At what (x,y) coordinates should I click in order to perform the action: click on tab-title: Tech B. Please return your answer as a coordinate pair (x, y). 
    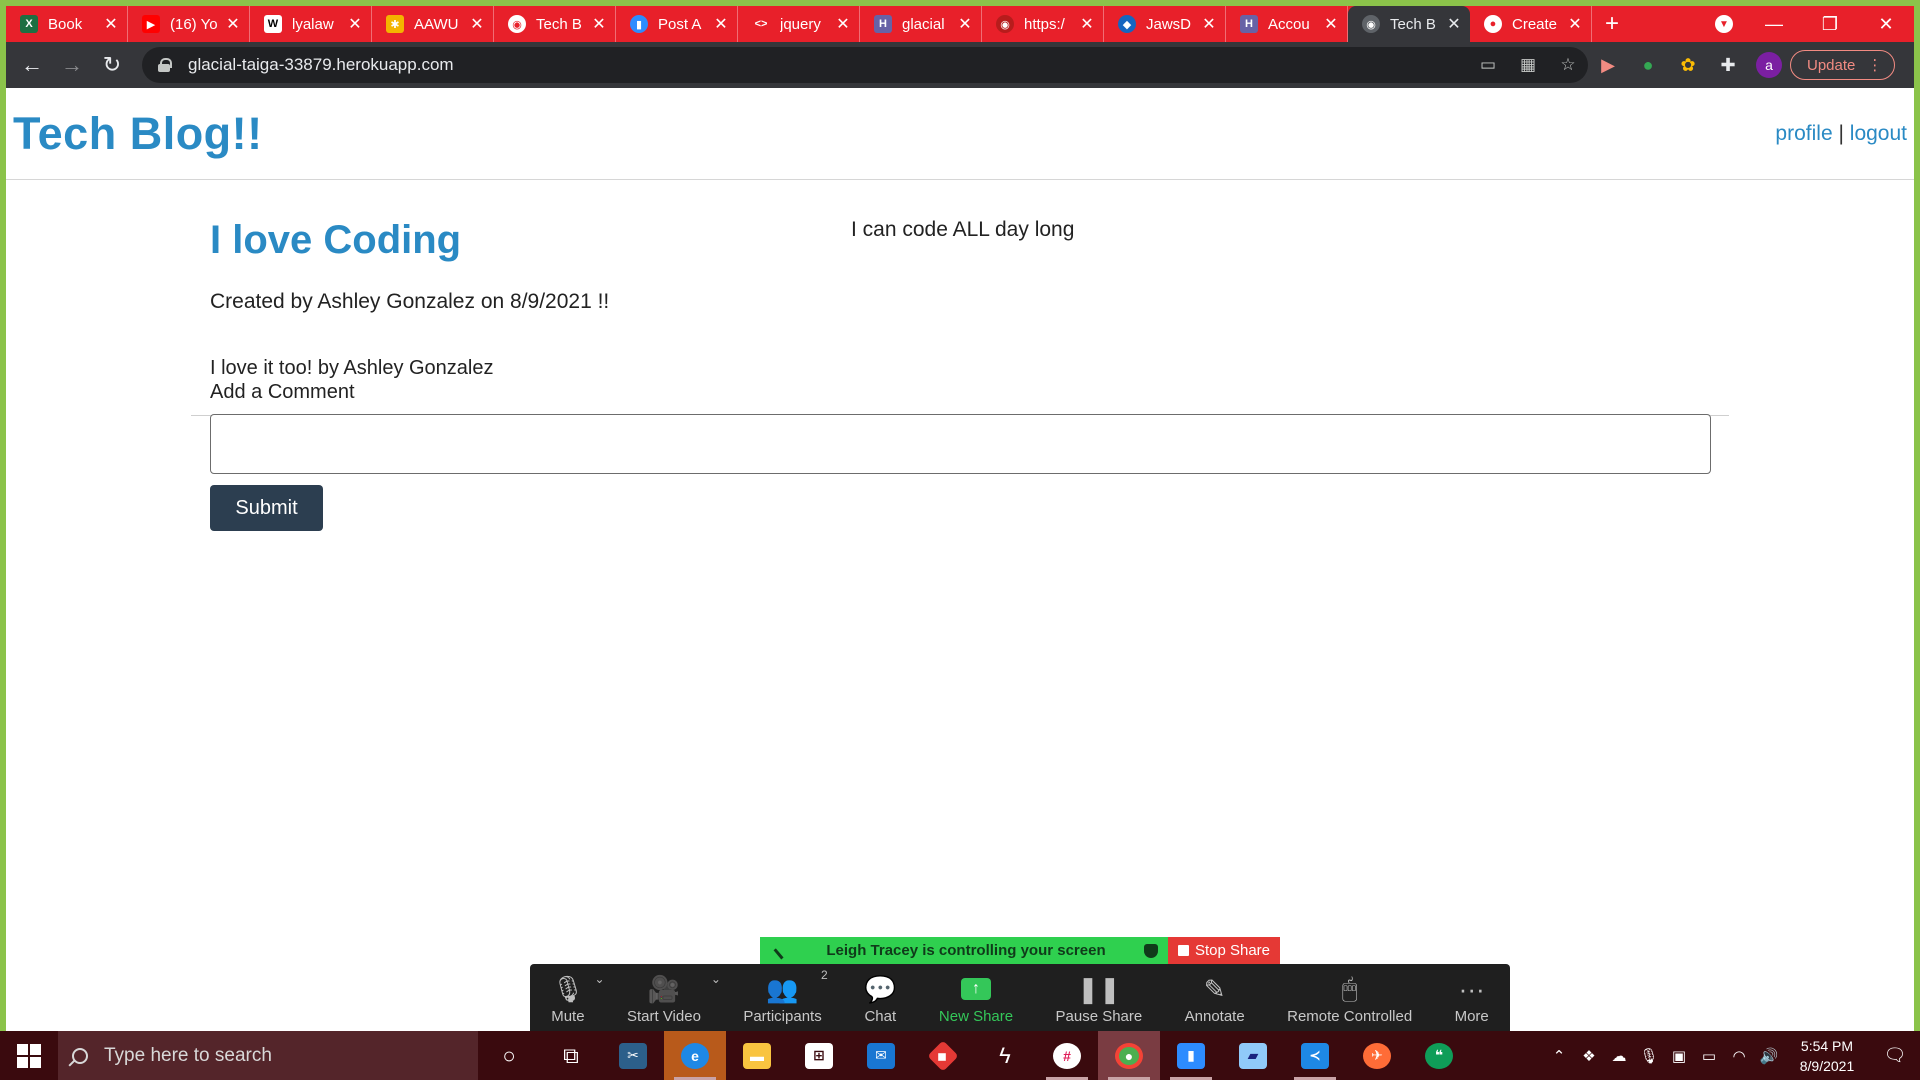
    Looking at the image, I should click on (1413, 24).